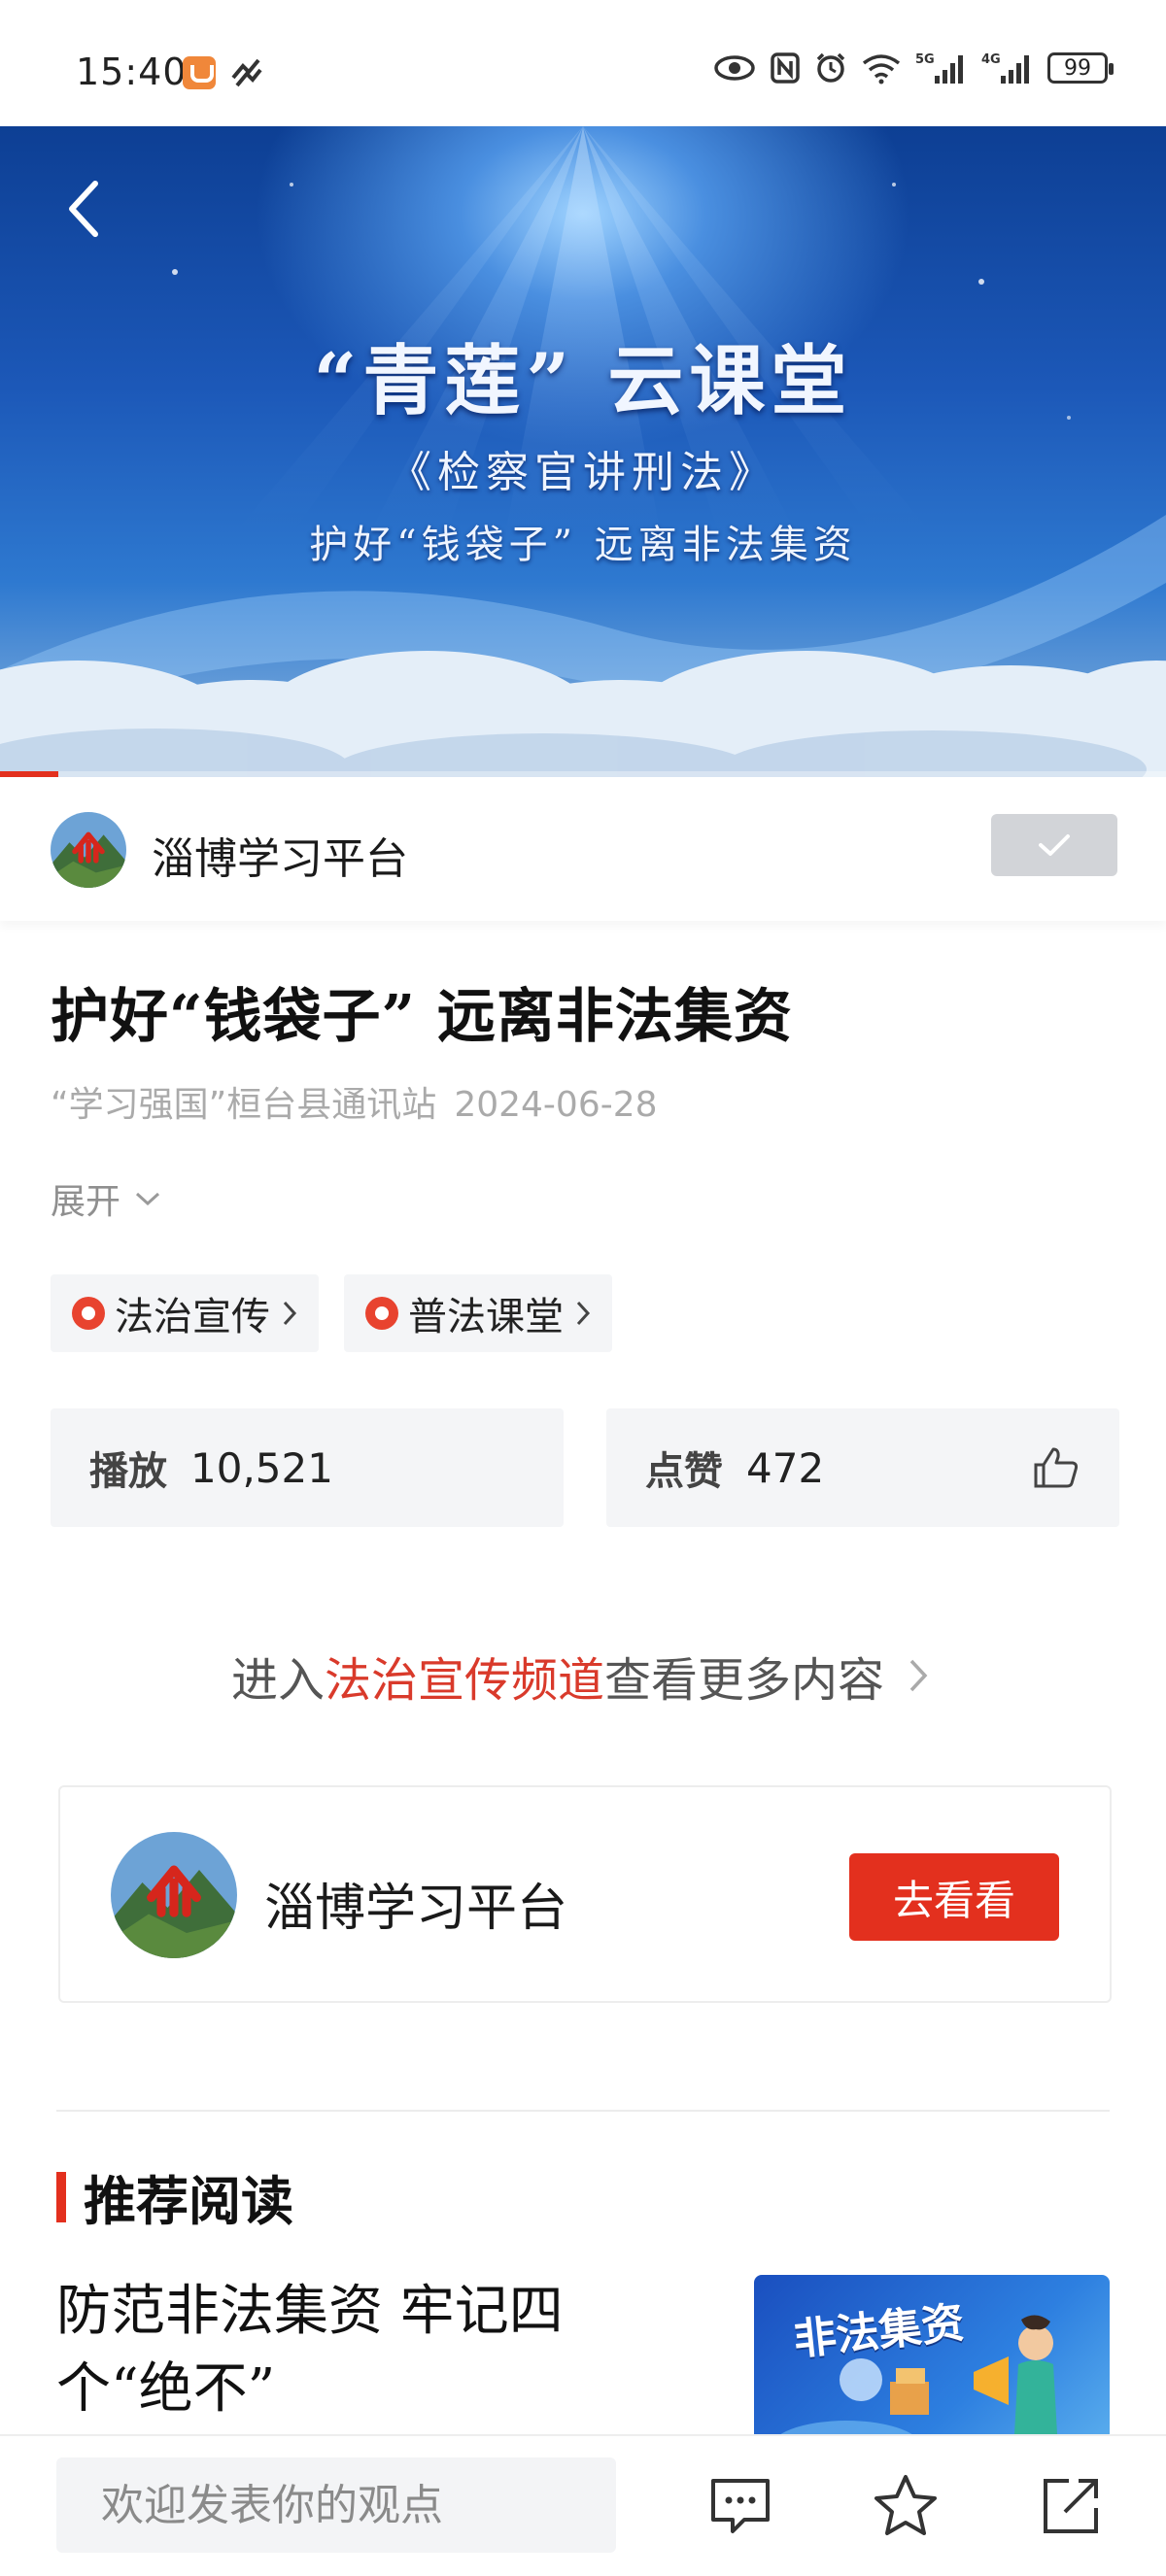 The height and width of the screenshot is (2576, 1166). I want to click on share-icon, so click(1071, 2506).